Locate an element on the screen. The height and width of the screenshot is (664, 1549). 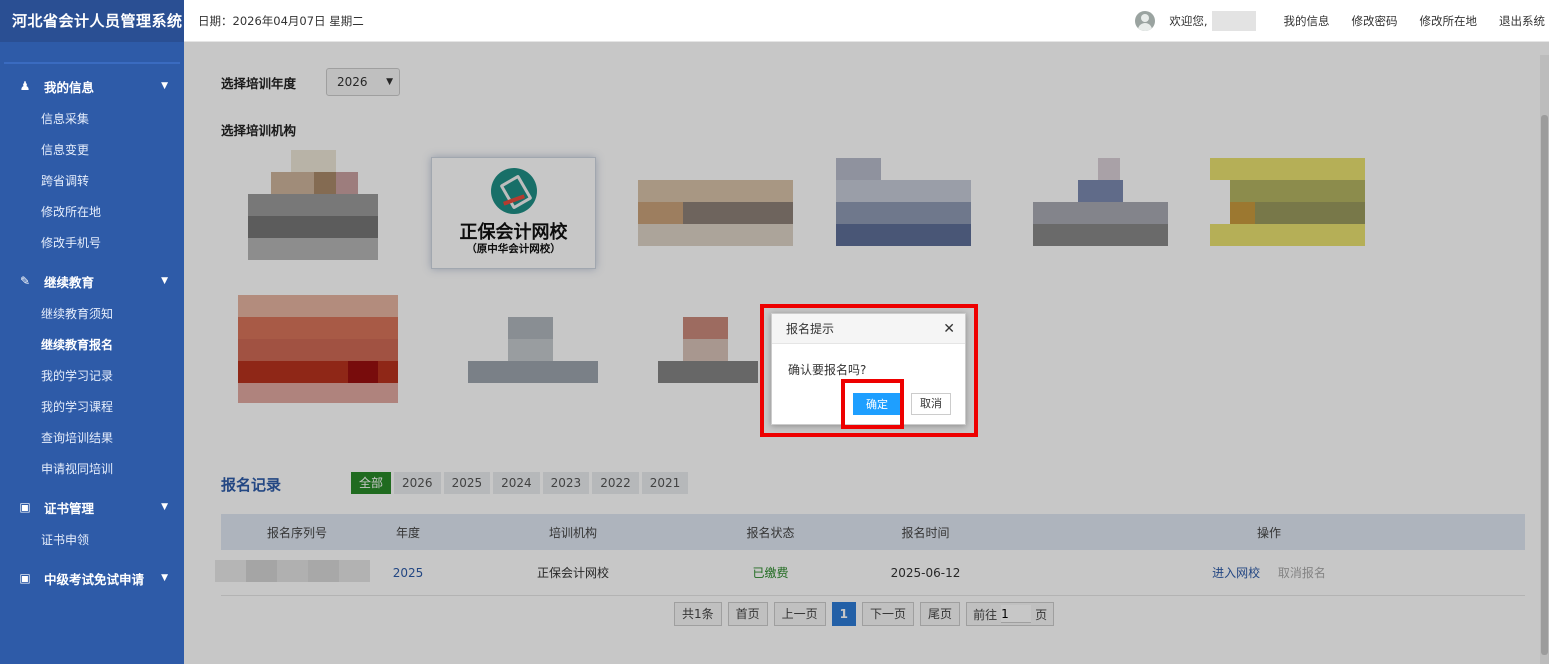
sidebar-item-transfer: 跨省调转 is located at coordinates (92, 181).